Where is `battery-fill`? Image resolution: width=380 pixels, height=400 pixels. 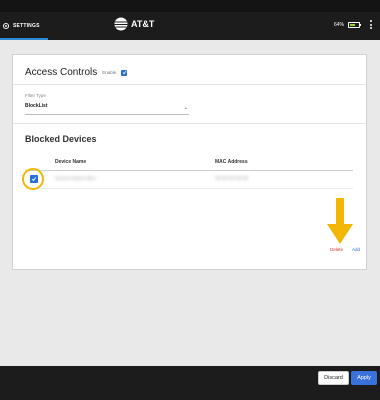
battery-fill is located at coordinates (353, 25).